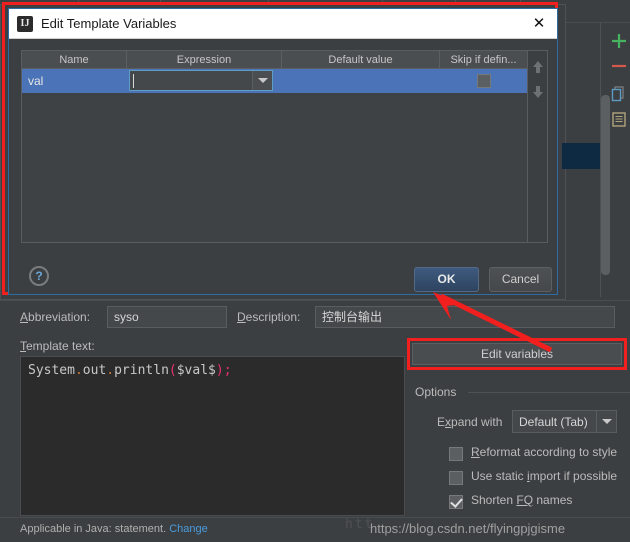 Image resolution: width=630 pixels, height=542 pixels. What do you see at coordinates (456, 454) in the screenshot?
I see `reformat-checkbox` at bounding box center [456, 454].